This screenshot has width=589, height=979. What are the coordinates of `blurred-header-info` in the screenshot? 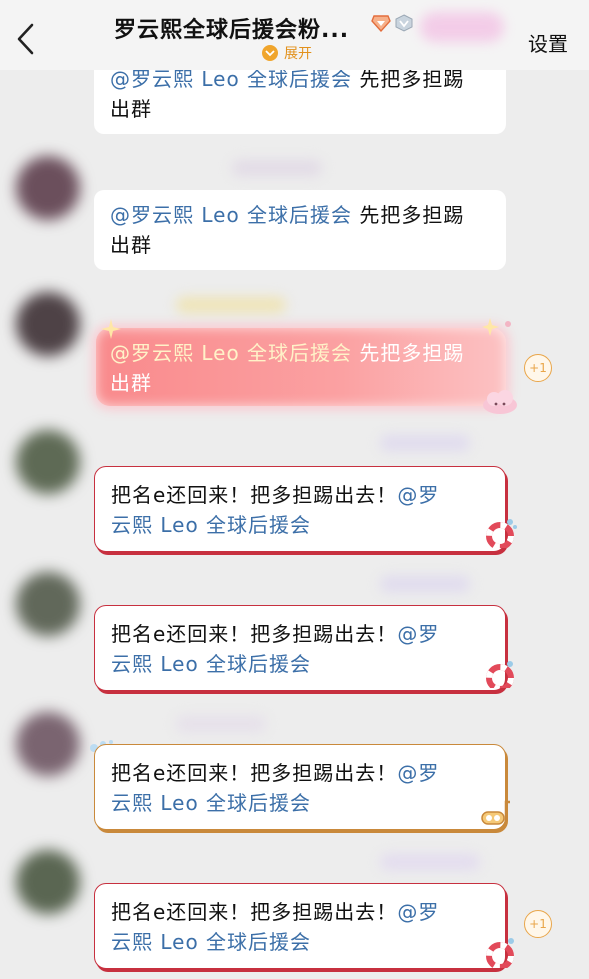 It's located at (462, 27).